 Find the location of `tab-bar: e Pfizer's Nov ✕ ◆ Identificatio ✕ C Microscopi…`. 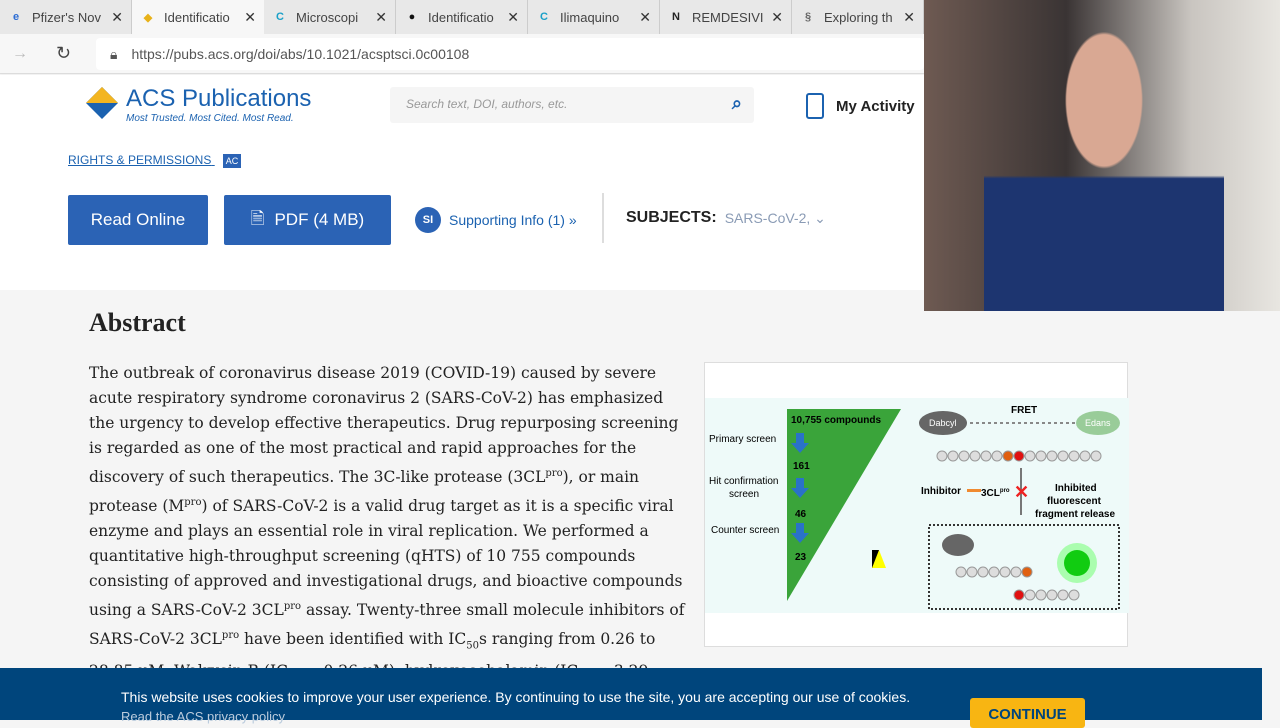

tab-bar: e Pfizer's Nov ✕ ◆ Identificatio ✕ C Microscopi… is located at coordinates (462, 17).